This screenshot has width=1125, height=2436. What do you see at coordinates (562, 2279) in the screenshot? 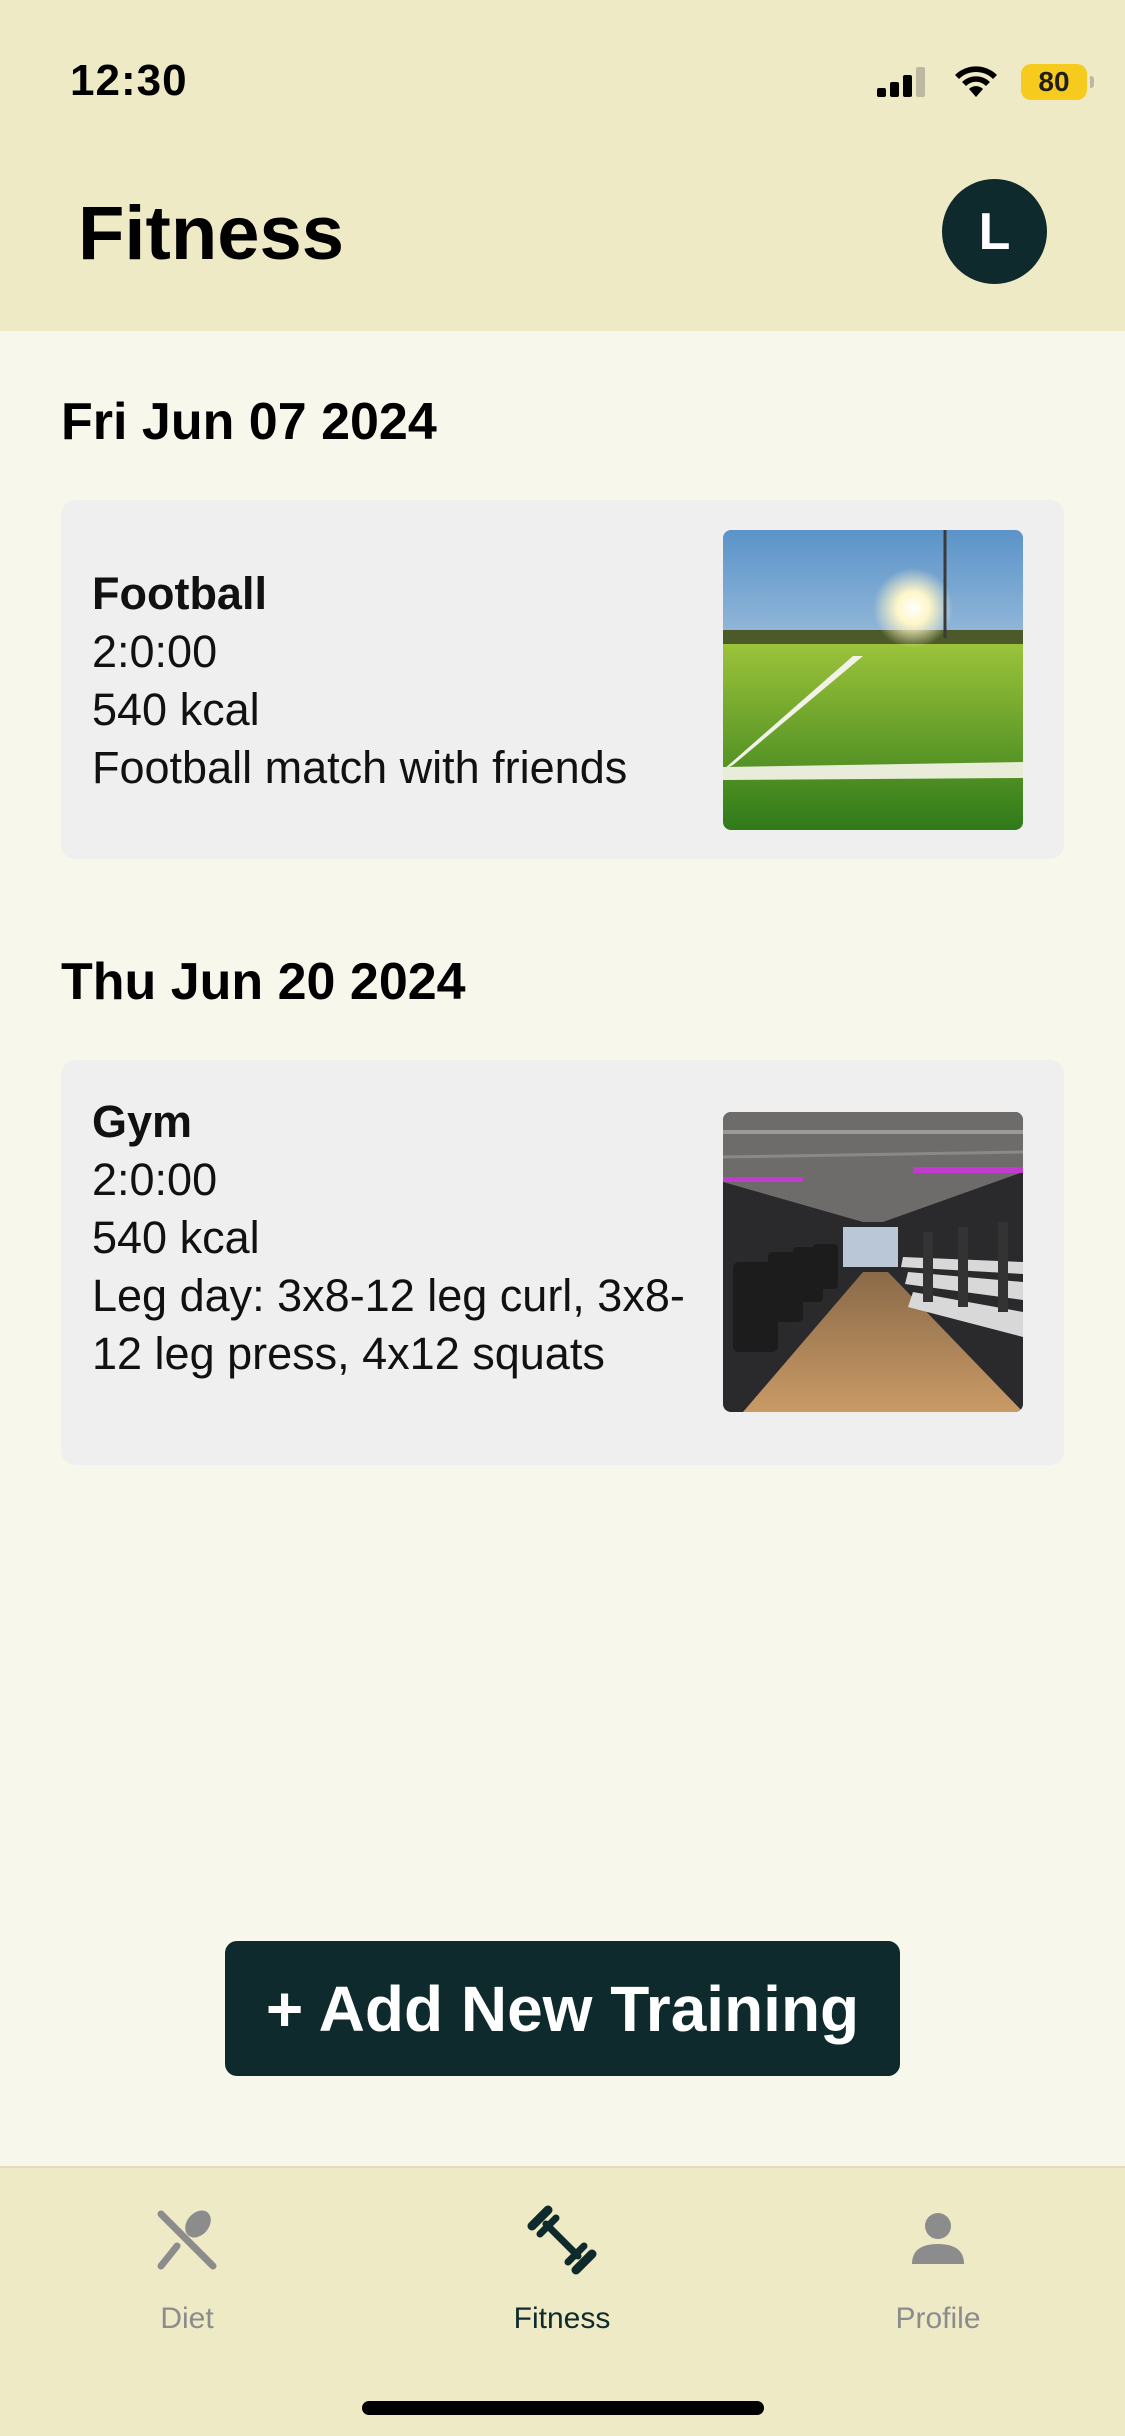
I see `tab-fitness: Fitness` at bounding box center [562, 2279].